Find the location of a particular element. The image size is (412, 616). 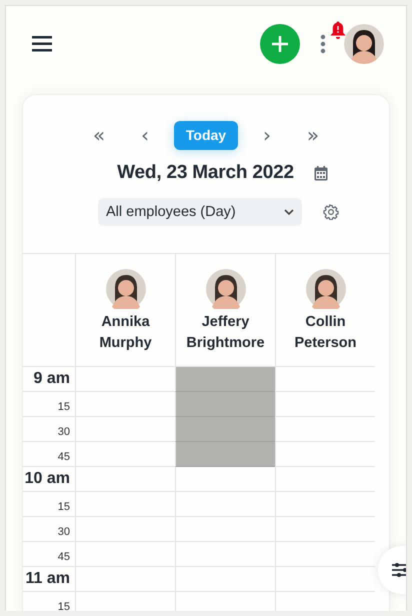

chevron-down-icon is located at coordinates (289, 212).